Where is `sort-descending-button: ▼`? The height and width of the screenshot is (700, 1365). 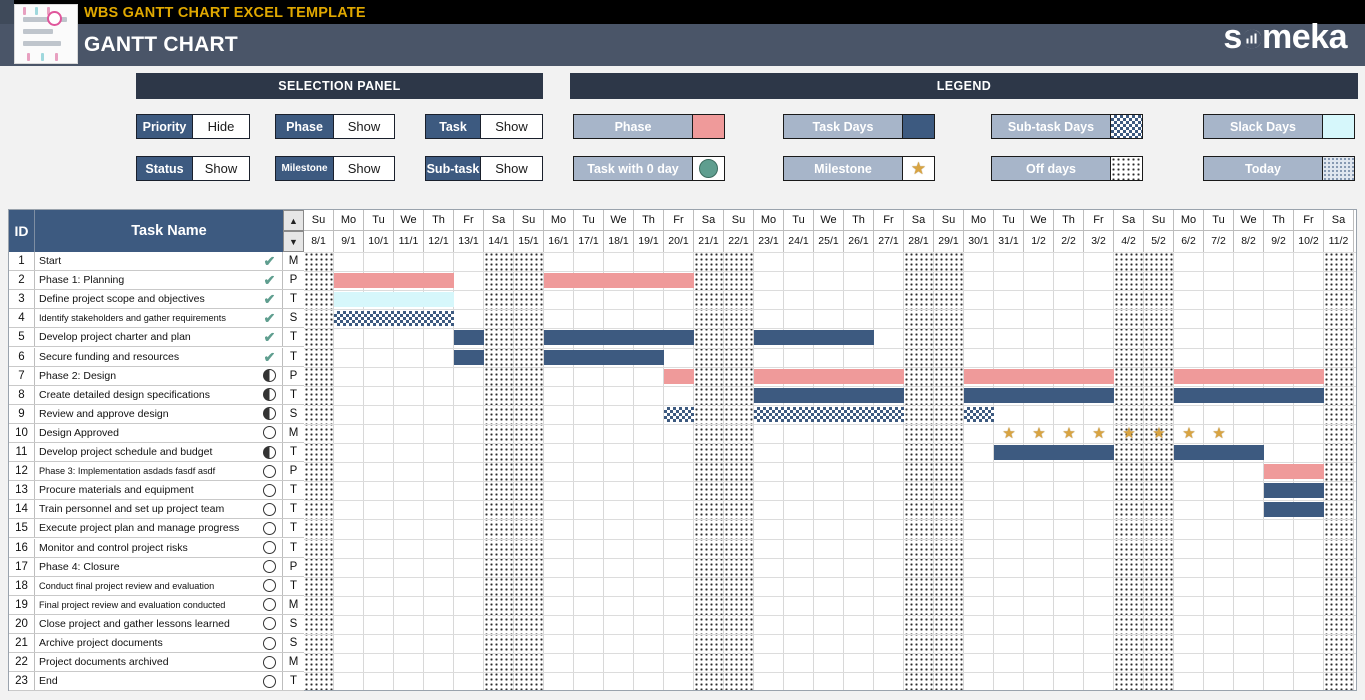
sort-descending-button: ▼ is located at coordinates (293, 241).